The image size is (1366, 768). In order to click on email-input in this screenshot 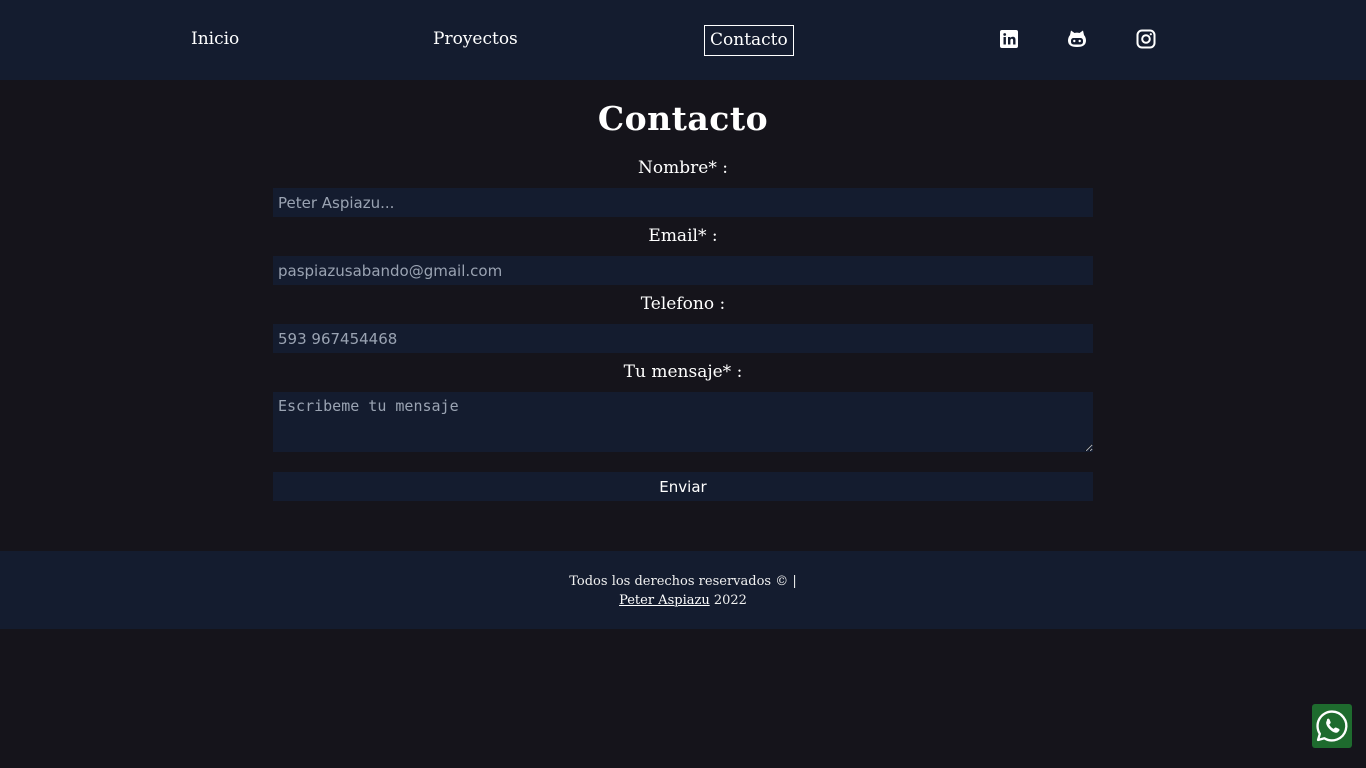, I will do `click(683, 270)`.